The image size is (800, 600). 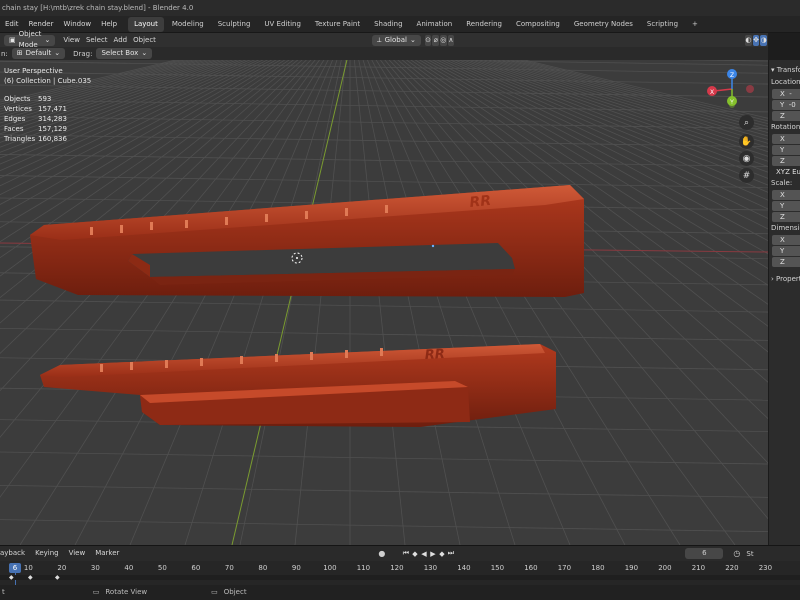 I want to click on mouse-right-icon: ▭, so click(x=214, y=592).